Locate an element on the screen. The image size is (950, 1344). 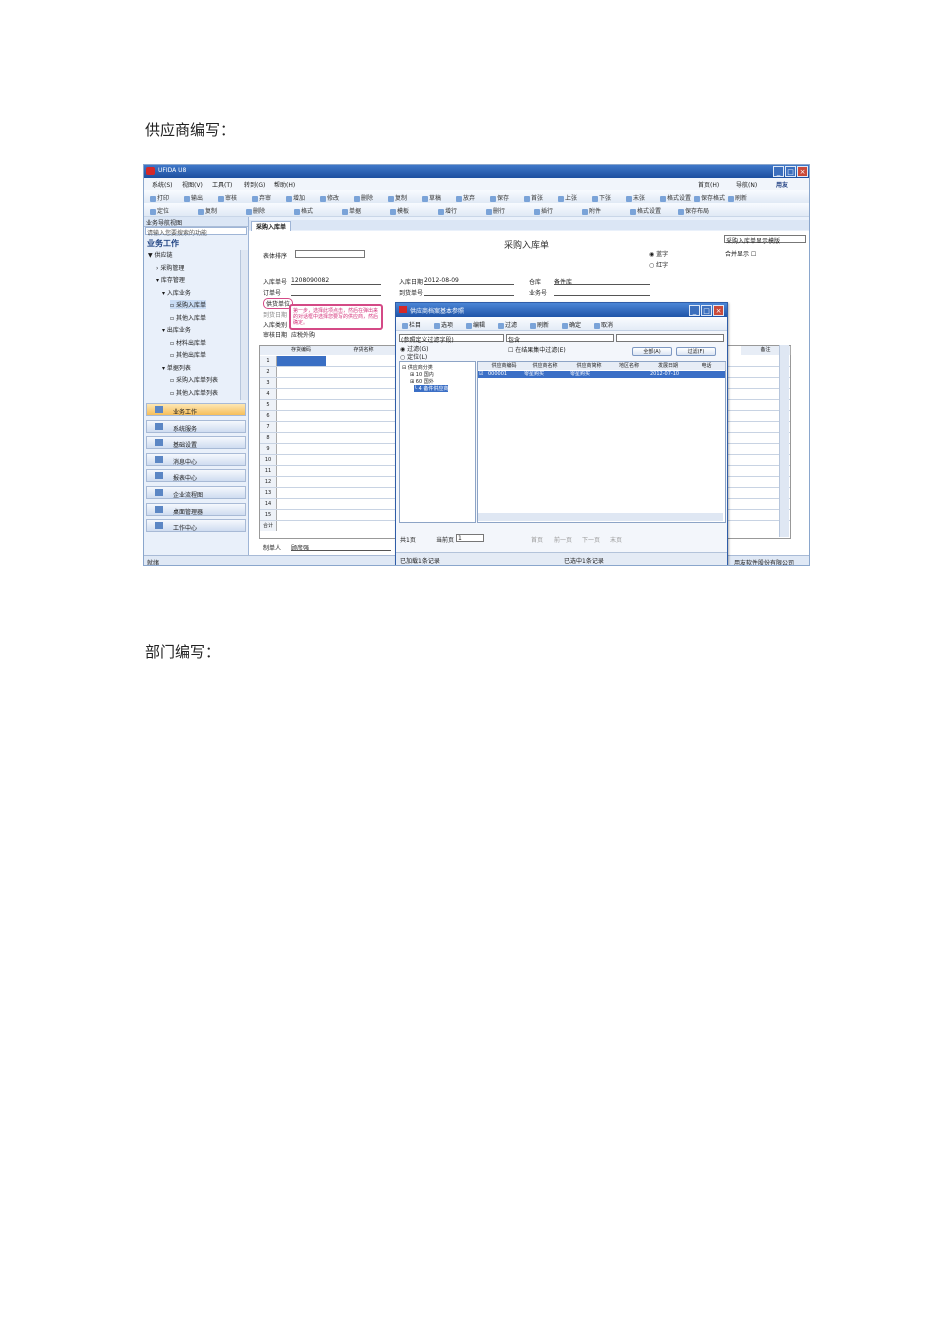
grid-header-0: 存货编码 is located at coordinates (301, 350).